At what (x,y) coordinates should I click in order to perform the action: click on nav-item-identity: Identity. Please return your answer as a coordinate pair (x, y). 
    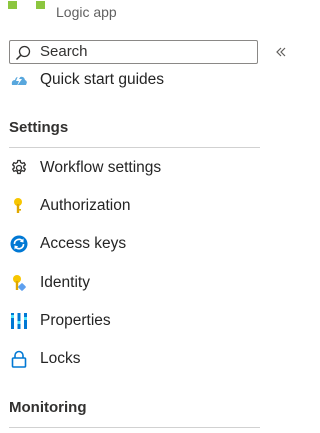
    Looking at the image, I should click on (131, 283).